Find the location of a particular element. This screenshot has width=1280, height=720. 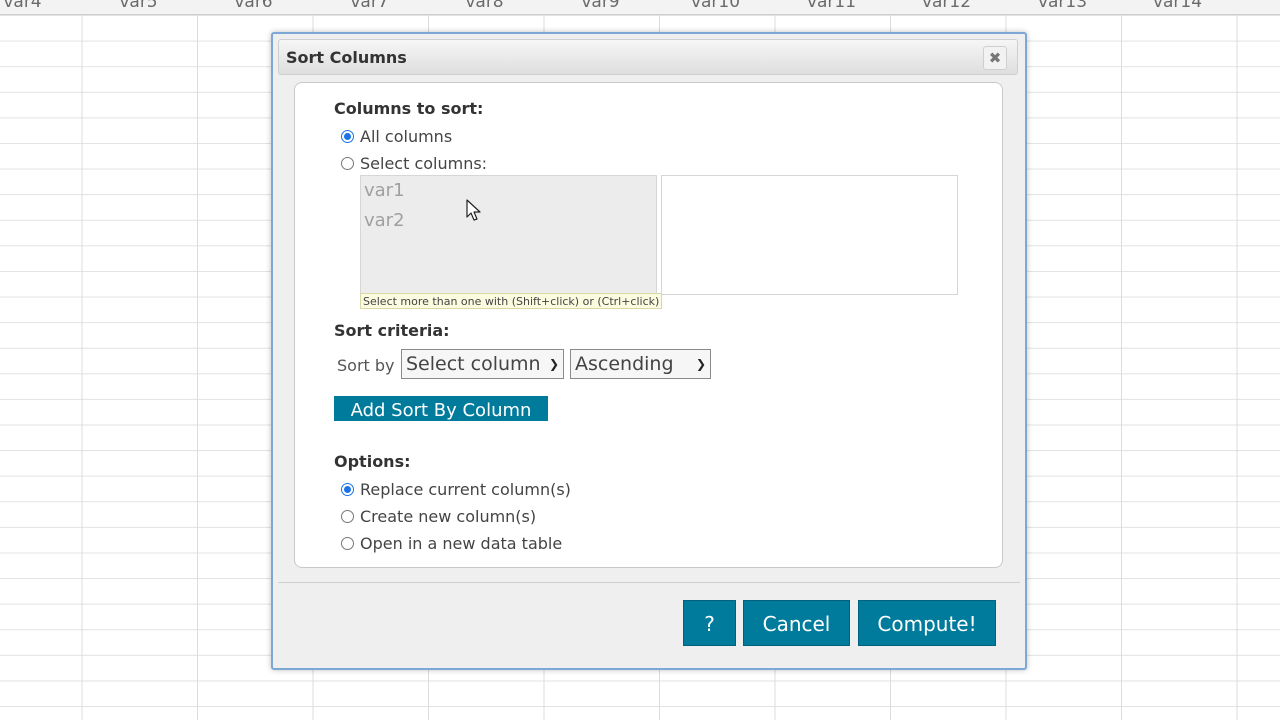

radio-replace-columns: Replace current column(s) is located at coordinates (456, 489).